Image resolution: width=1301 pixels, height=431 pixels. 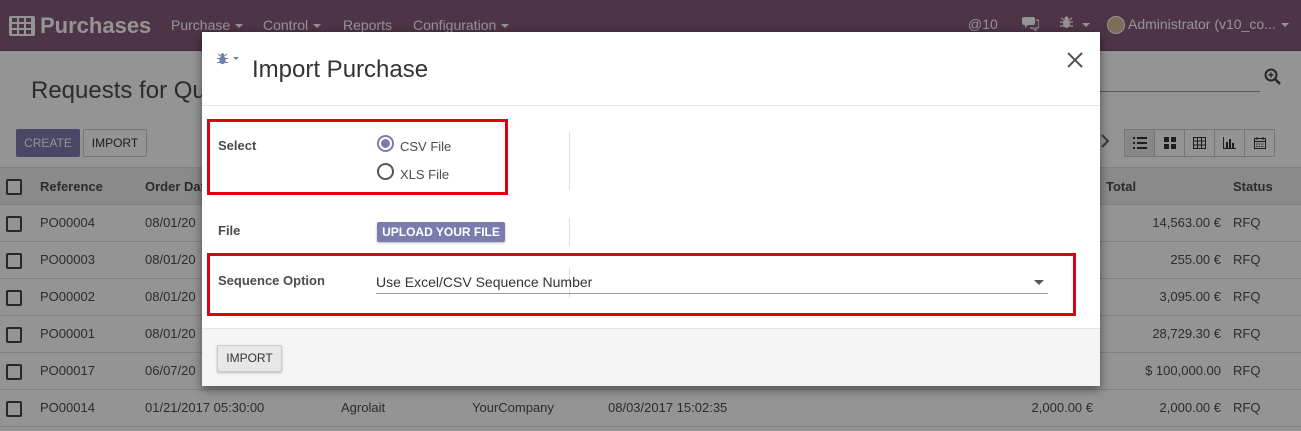 What do you see at coordinates (385, 171) in the screenshot?
I see `xls-radio` at bounding box center [385, 171].